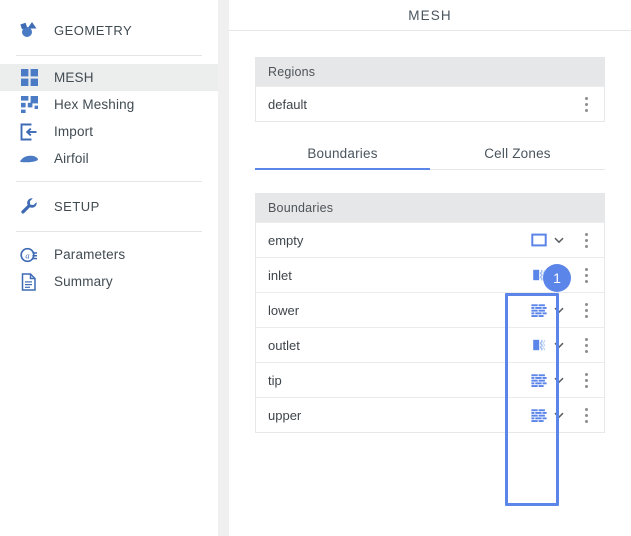 The image size is (631, 536). What do you see at coordinates (301, 208) in the screenshot?
I see `boundaries-header-label: Boundaries` at bounding box center [301, 208].